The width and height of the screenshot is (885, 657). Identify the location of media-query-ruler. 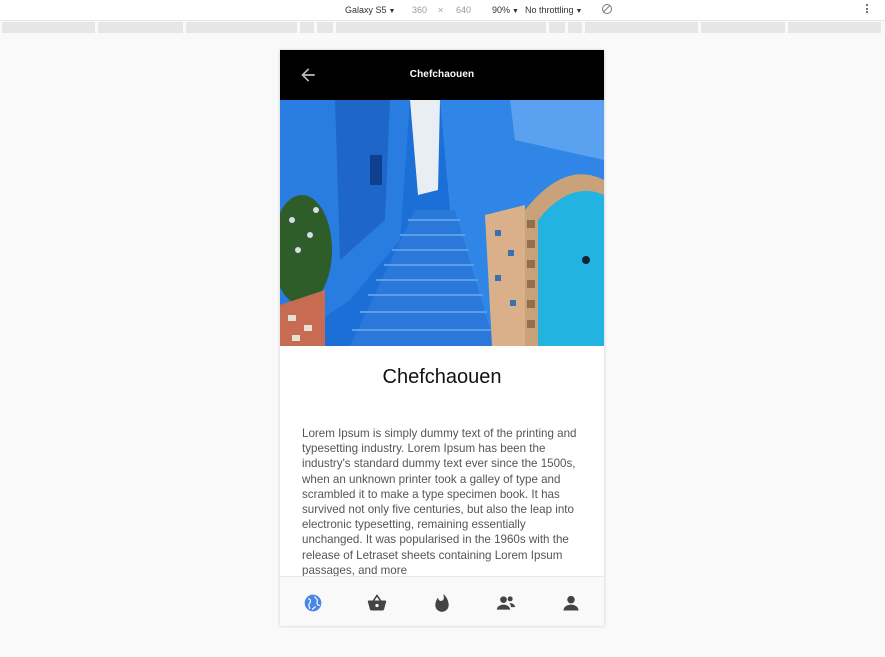
(442, 27).